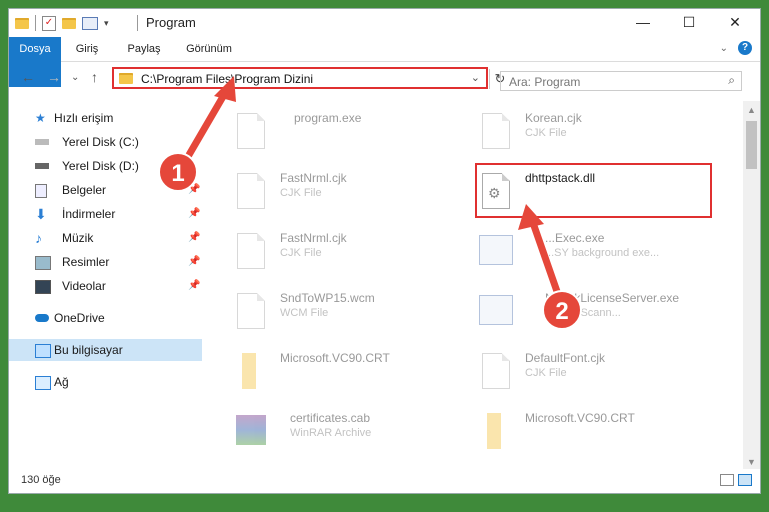 Image resolution: width=769 pixels, height=512 pixels. I want to click on tab-home: Giriş, so click(87, 49).